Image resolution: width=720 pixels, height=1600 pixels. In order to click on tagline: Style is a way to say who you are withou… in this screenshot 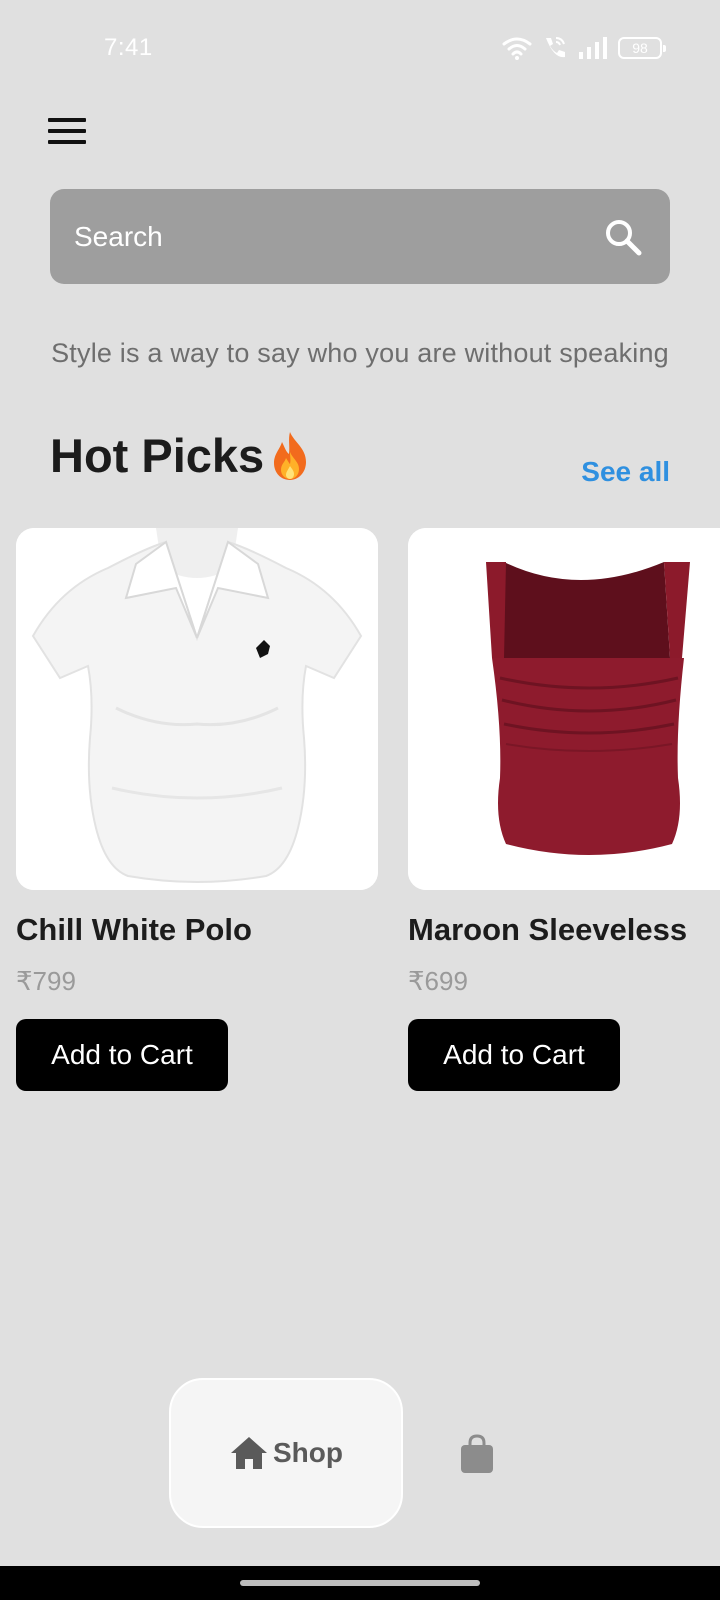, I will do `click(360, 353)`.